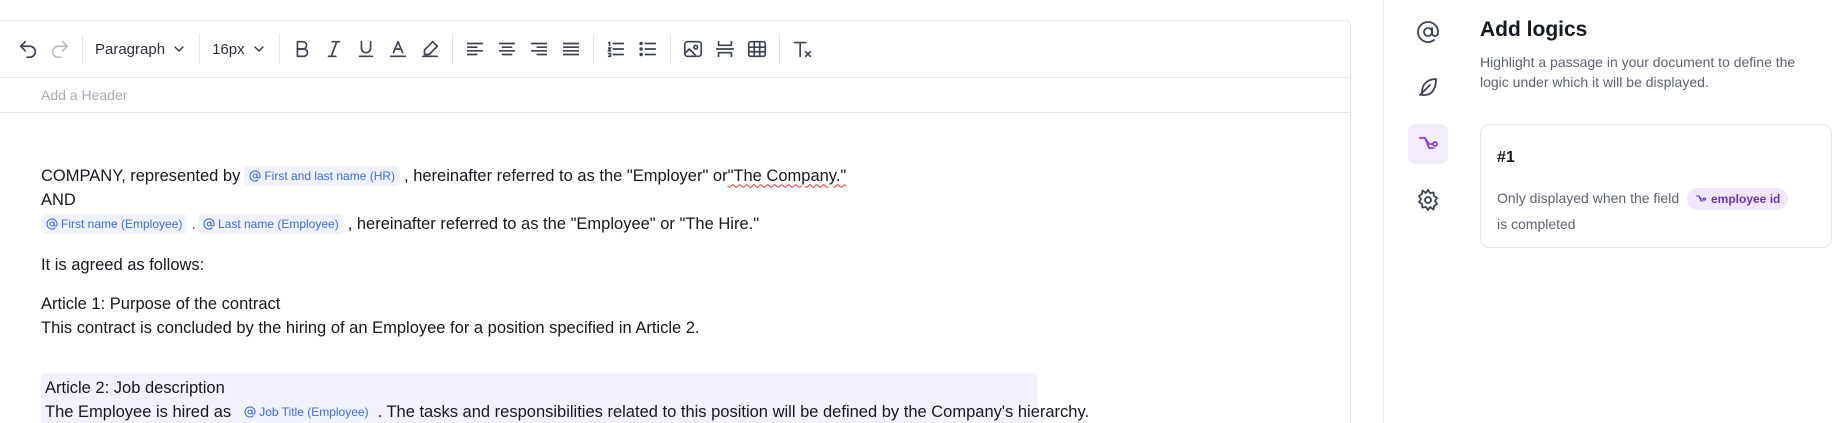 The width and height of the screenshot is (1836, 423). I want to click on text-run: Article 1: Purpose of the contract, so click(161, 303).